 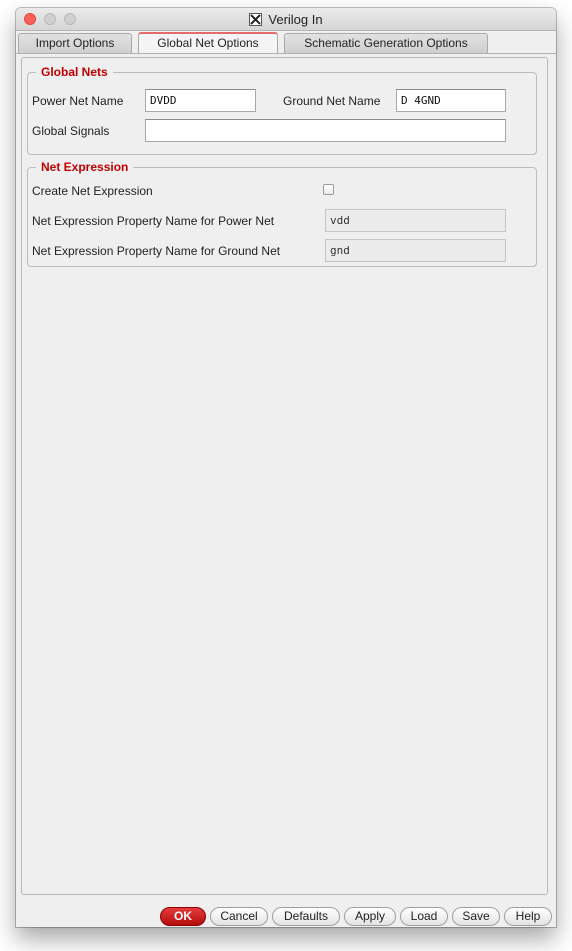 I want to click on defaults-button: Defaults, so click(x=306, y=916).